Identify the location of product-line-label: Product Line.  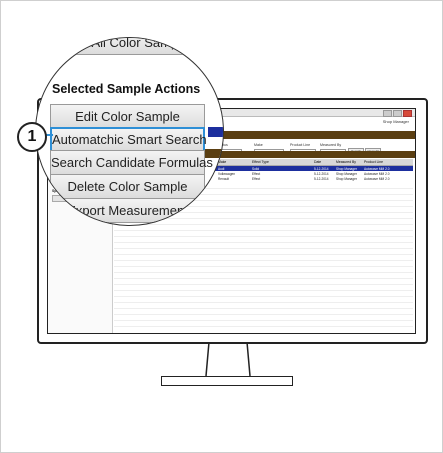
(300, 145).